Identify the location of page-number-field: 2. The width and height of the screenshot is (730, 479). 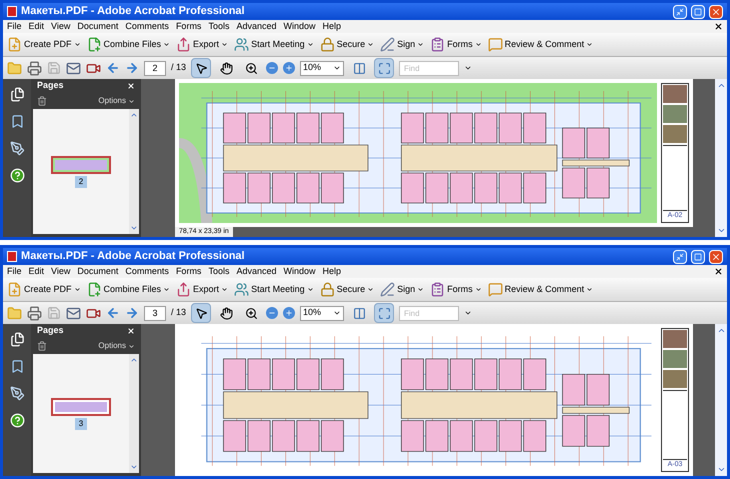
(155, 68).